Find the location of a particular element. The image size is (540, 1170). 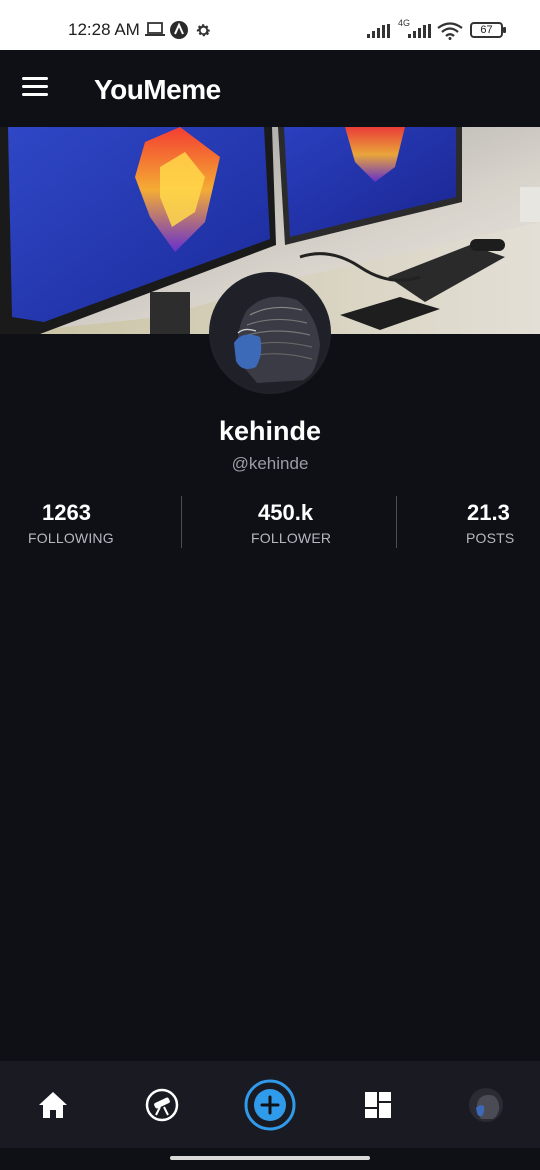

explore-telescope-icon is located at coordinates (162, 1104).